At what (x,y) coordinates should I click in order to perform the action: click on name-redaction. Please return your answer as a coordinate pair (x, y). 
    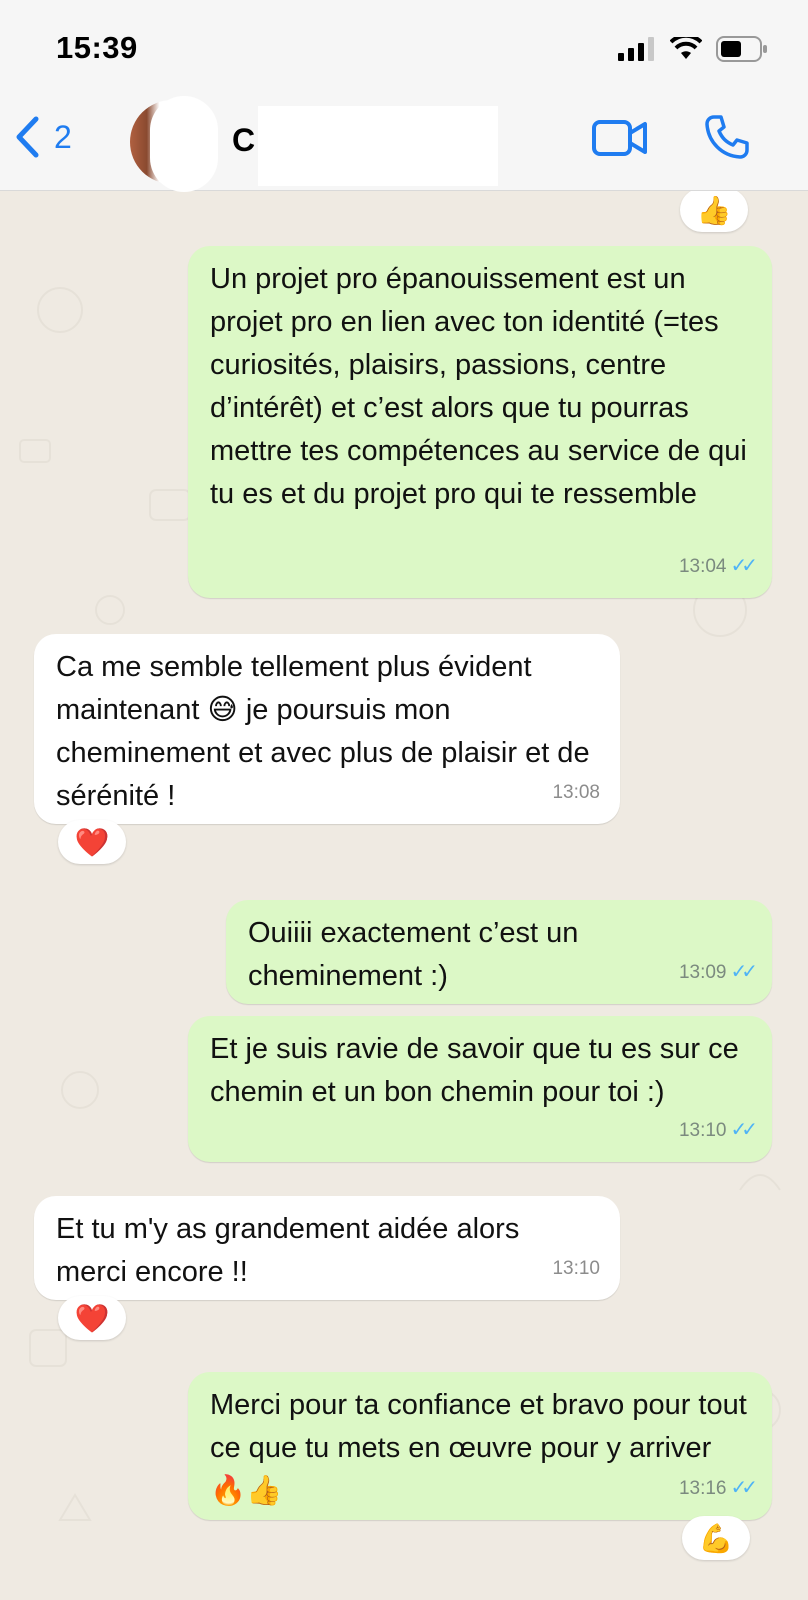
    Looking at the image, I should click on (378, 146).